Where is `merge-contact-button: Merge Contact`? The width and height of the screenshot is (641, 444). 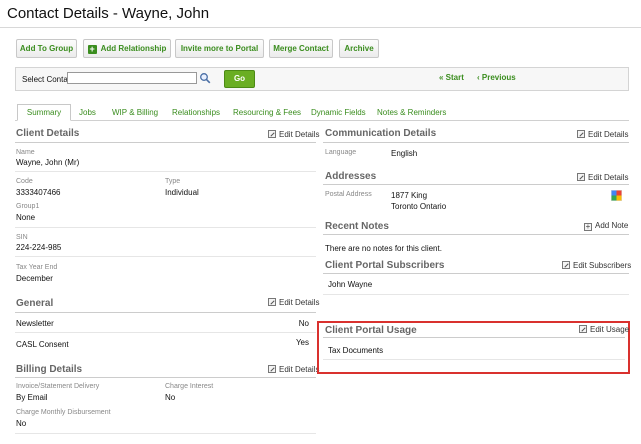
merge-contact-button: Merge Contact is located at coordinates (301, 48).